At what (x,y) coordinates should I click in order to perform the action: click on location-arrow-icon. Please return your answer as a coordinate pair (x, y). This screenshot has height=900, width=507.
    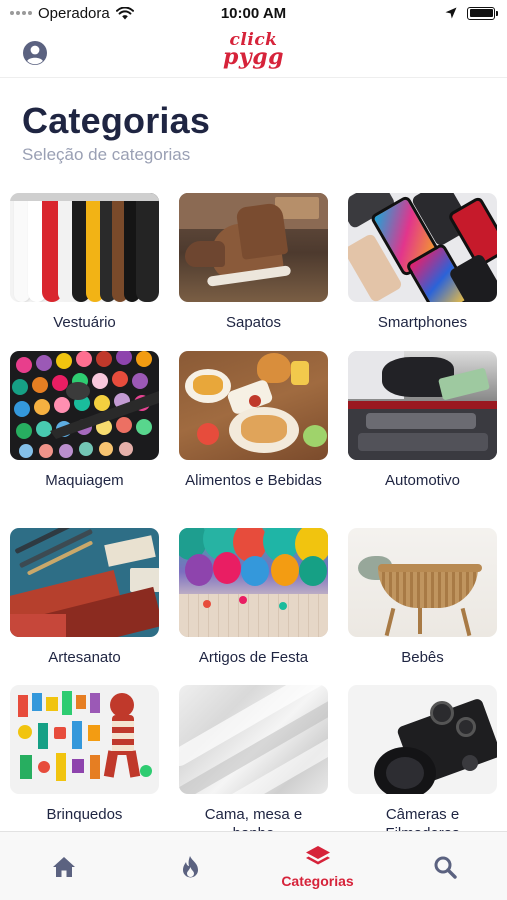
    Looking at the image, I should click on (451, 13).